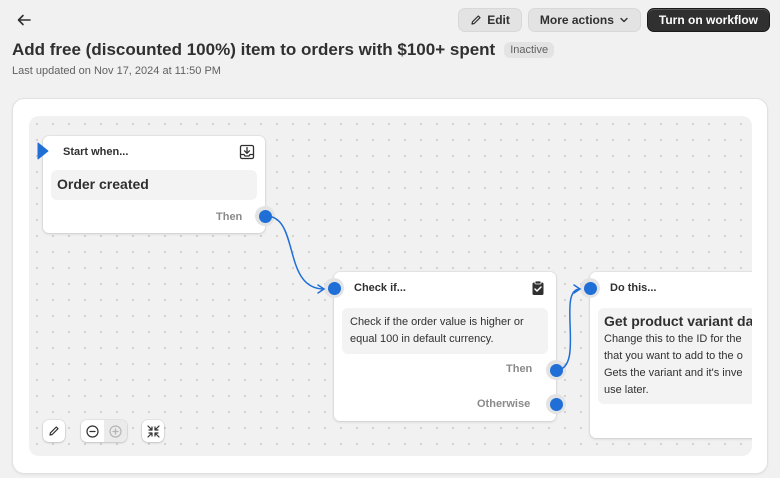 This screenshot has height=478, width=780. I want to click on back-button, so click(24, 20).